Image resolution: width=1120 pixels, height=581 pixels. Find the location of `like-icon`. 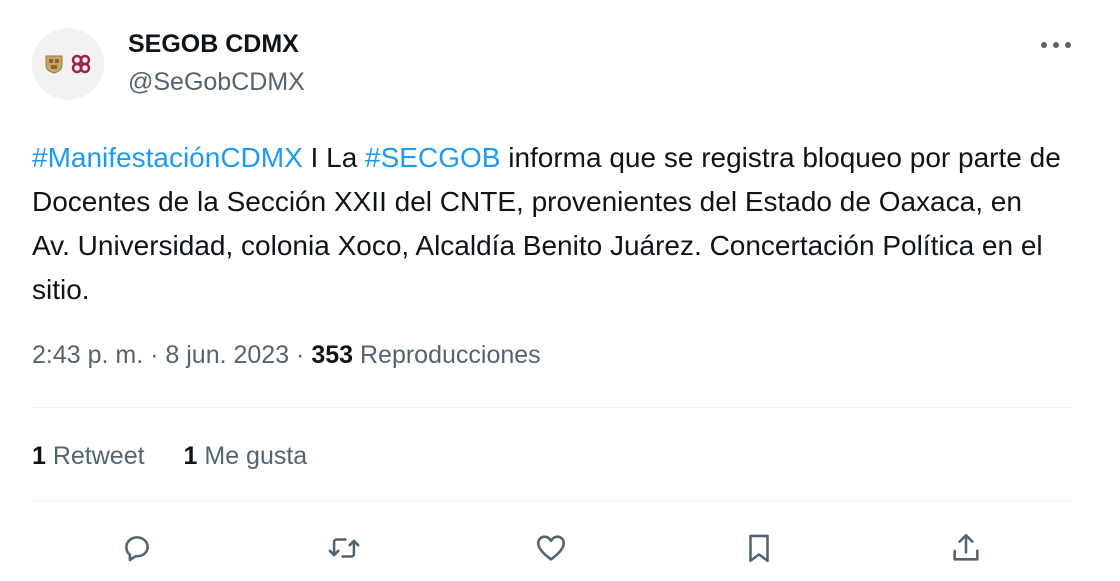

like-icon is located at coordinates (551, 548).